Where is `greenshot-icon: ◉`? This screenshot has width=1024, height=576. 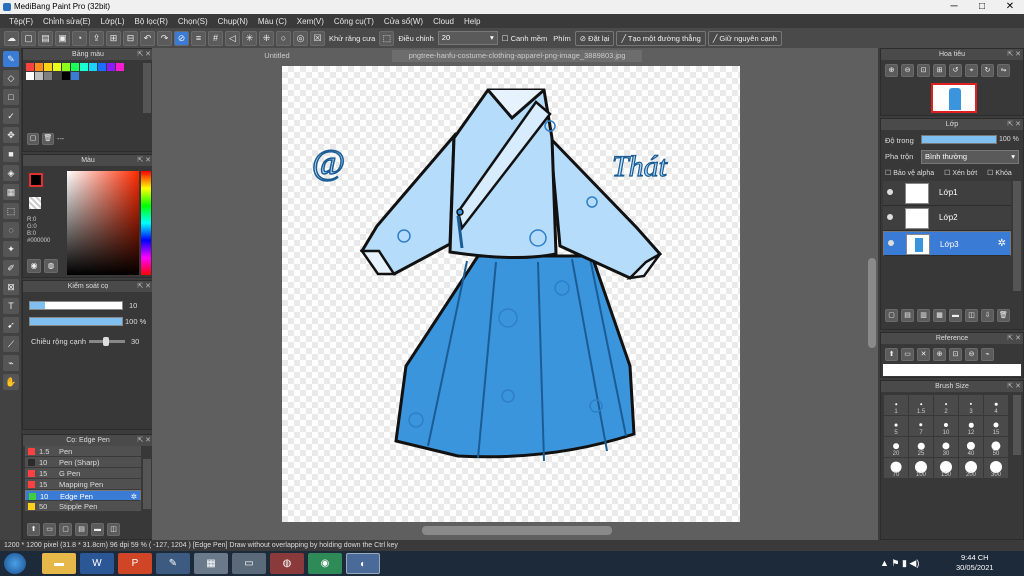 greenshot-icon: ◉ is located at coordinates (325, 563).